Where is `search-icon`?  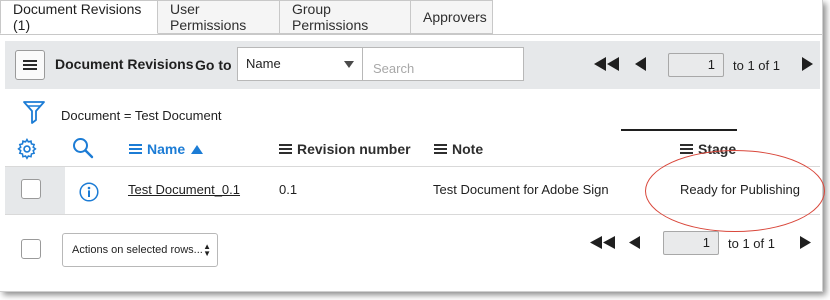 search-icon is located at coordinates (83, 148).